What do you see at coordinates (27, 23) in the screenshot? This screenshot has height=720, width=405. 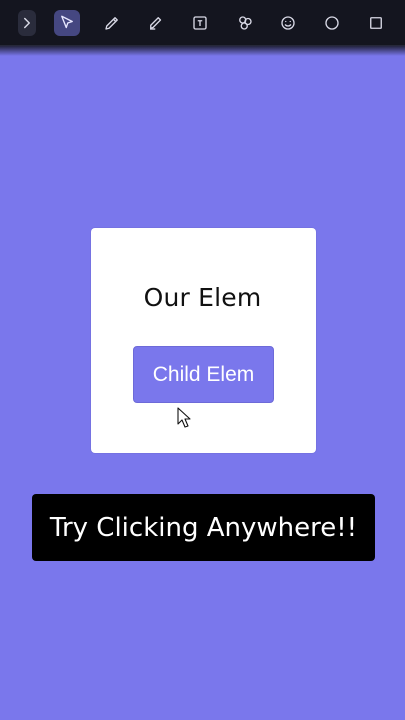 I see `chevron-right-icon` at bounding box center [27, 23].